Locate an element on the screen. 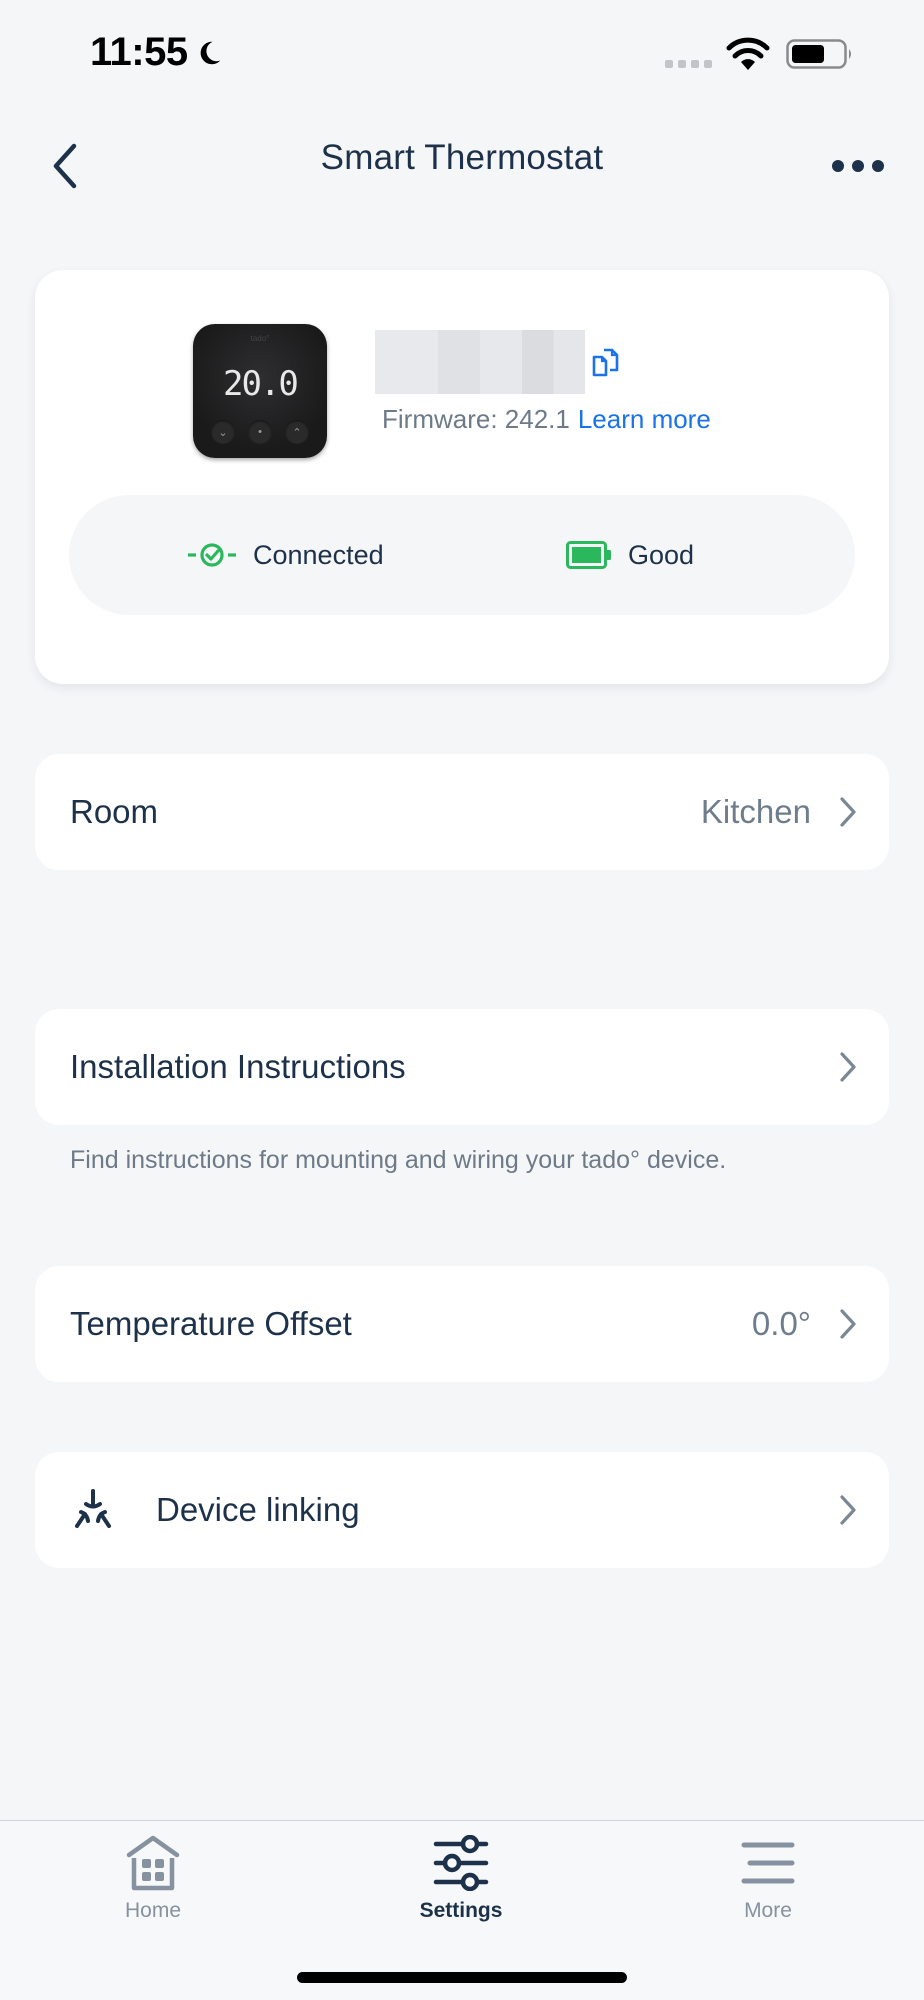 The width and height of the screenshot is (924, 2000). room-setting: Room Kitchen is located at coordinates (462, 812).